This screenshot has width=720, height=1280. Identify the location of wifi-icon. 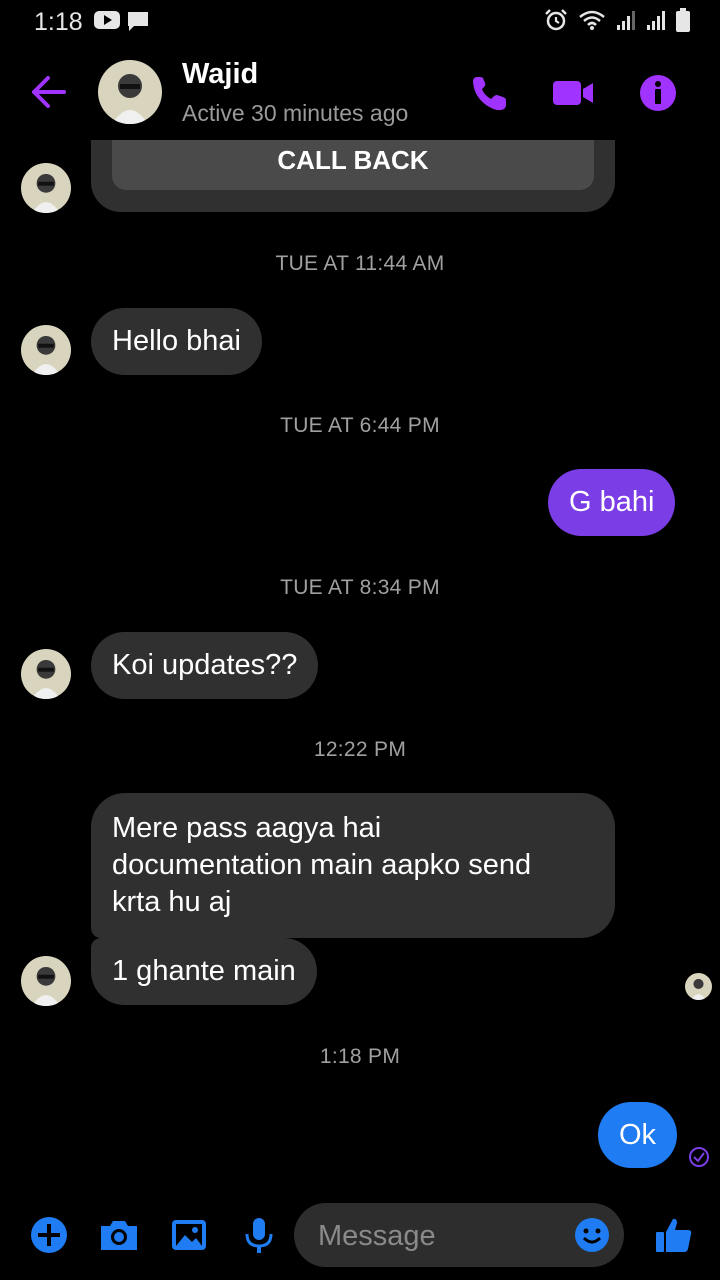
(592, 20).